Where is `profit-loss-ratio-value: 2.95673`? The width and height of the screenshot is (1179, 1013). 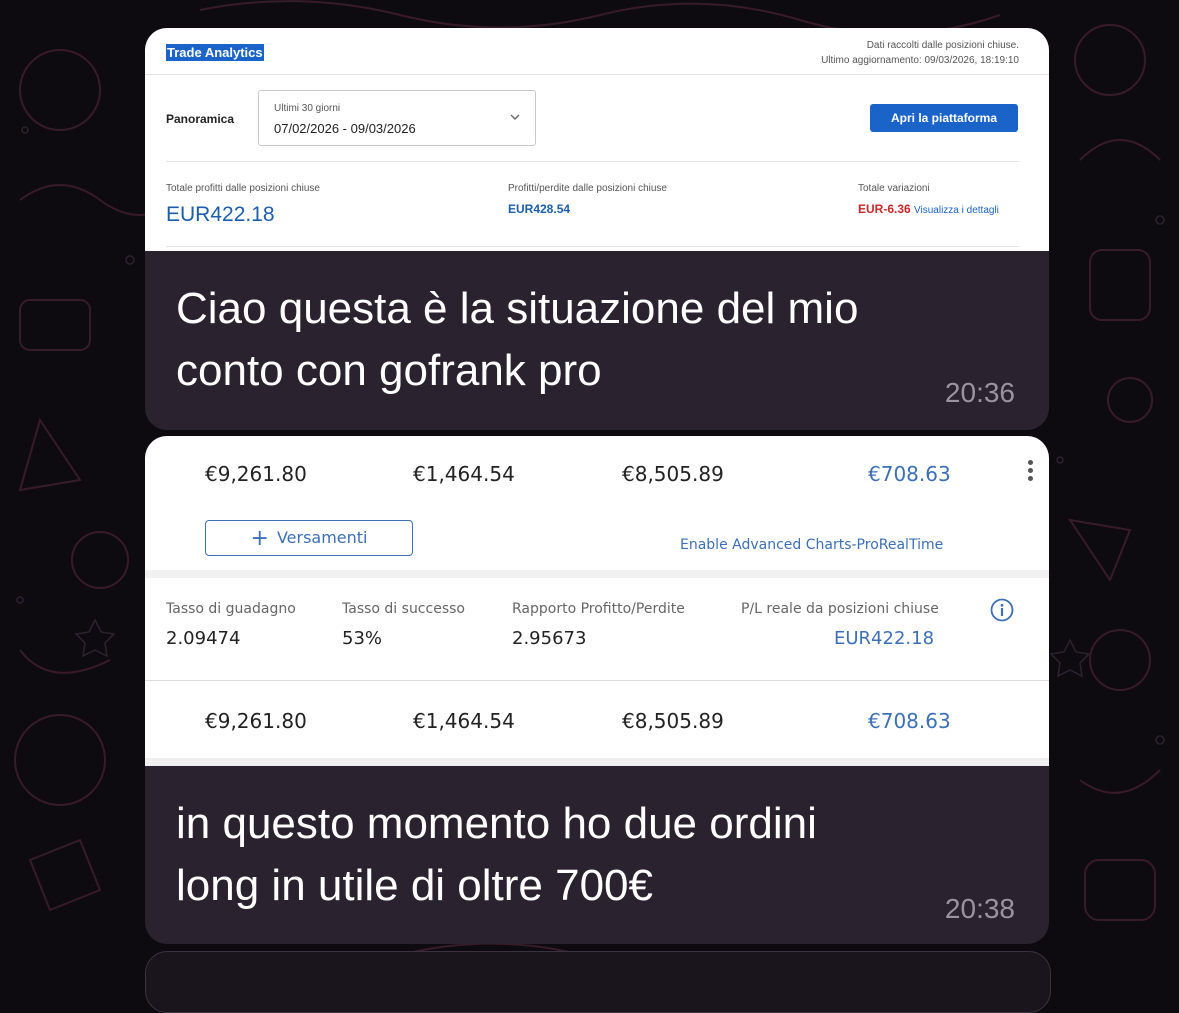 profit-loss-ratio-value: 2.95673 is located at coordinates (549, 638).